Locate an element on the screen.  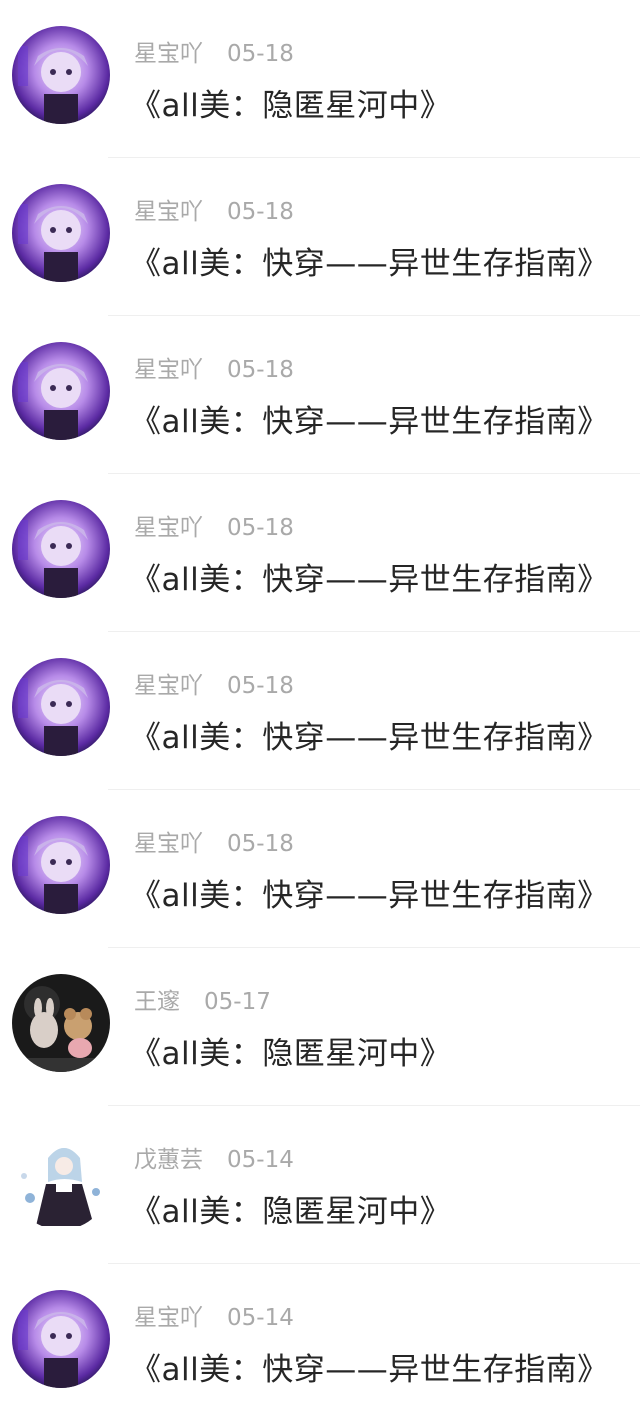
list-item: 戊蕙芸 05-14 《all美：隐匿星河中》 is located at coordinates (320, 1185).